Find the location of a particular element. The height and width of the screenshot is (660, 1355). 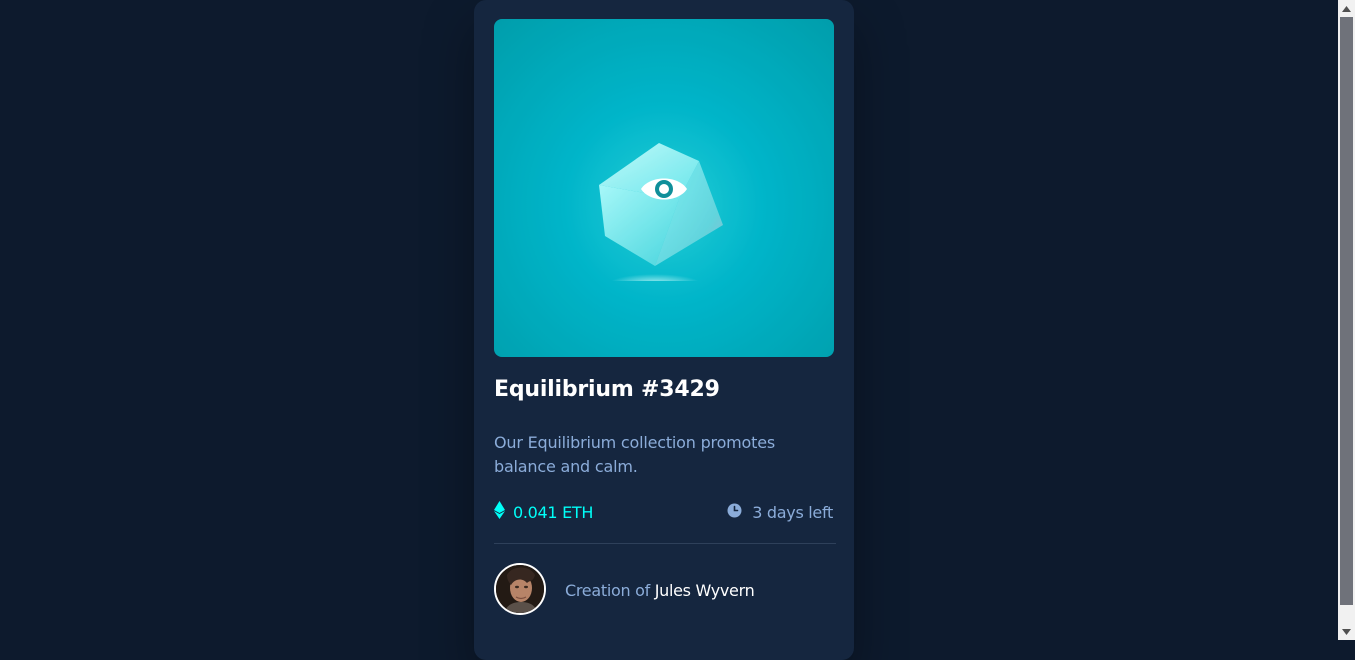

creator-attribution: Creation of Jules Wyvern is located at coordinates (660, 590).